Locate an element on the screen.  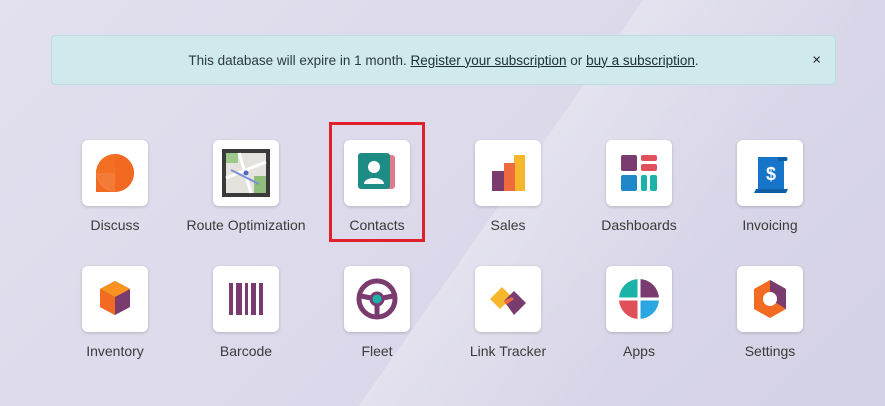
app-label: Barcode is located at coordinates (246, 351).